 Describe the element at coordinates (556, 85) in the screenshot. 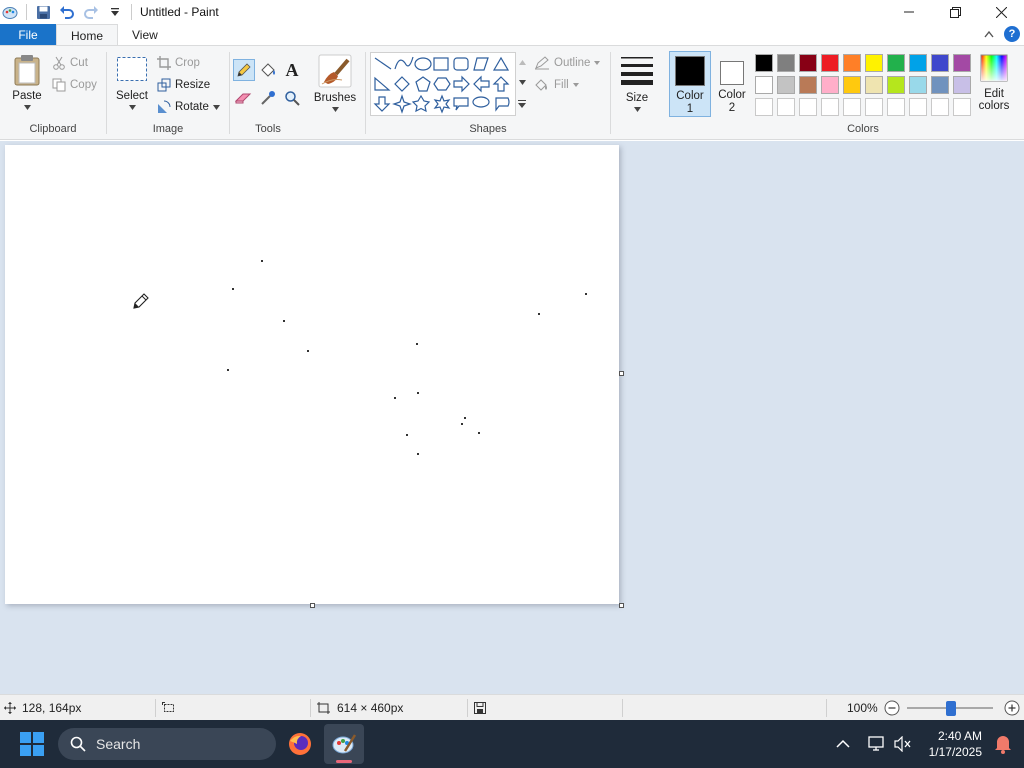

I see `fill-button: Fill` at that location.